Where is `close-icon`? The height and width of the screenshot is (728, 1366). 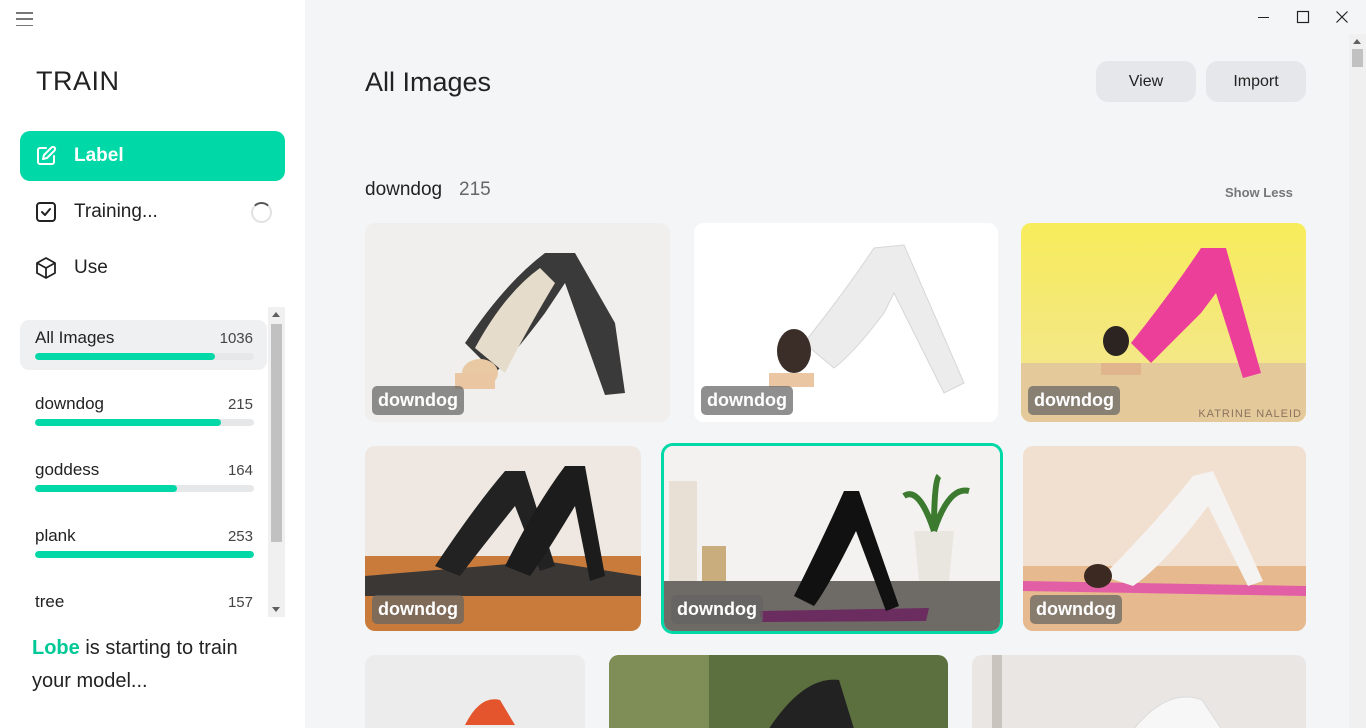 close-icon is located at coordinates (1342, 17).